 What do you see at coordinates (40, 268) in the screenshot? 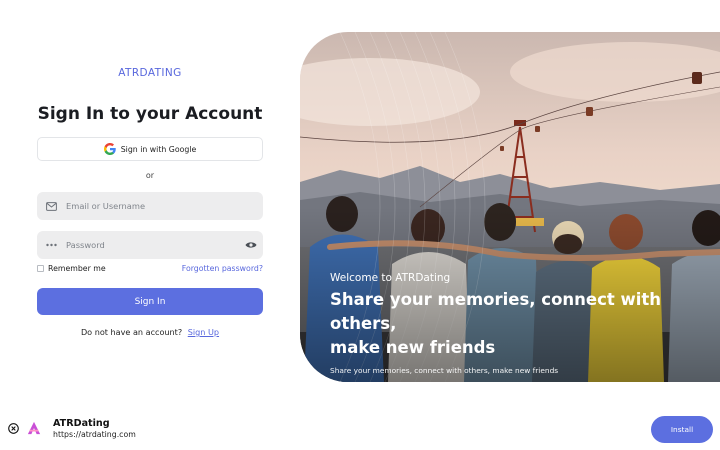
I see `checkbox-box` at bounding box center [40, 268].